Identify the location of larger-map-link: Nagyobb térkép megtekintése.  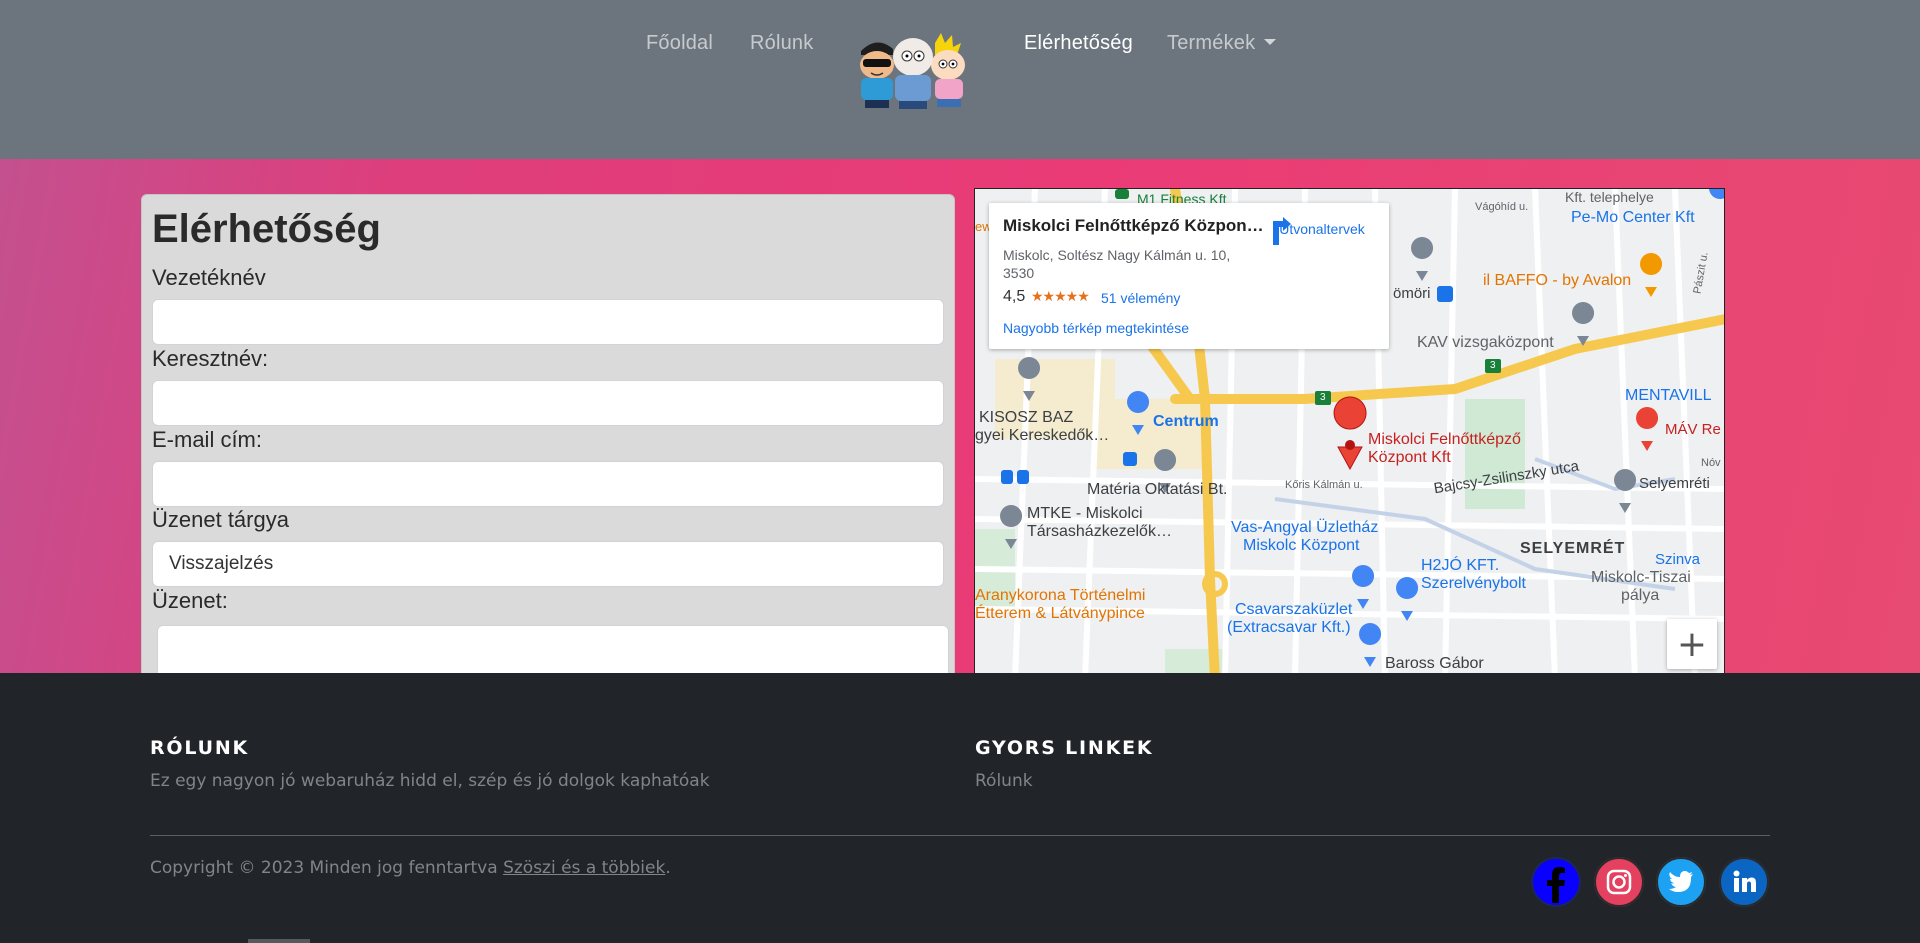
(1096, 328).